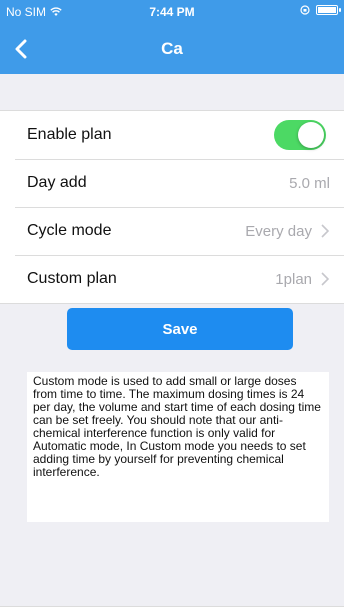 The height and width of the screenshot is (607, 344). I want to click on enable-plan-row: Enable plan, so click(172, 135).